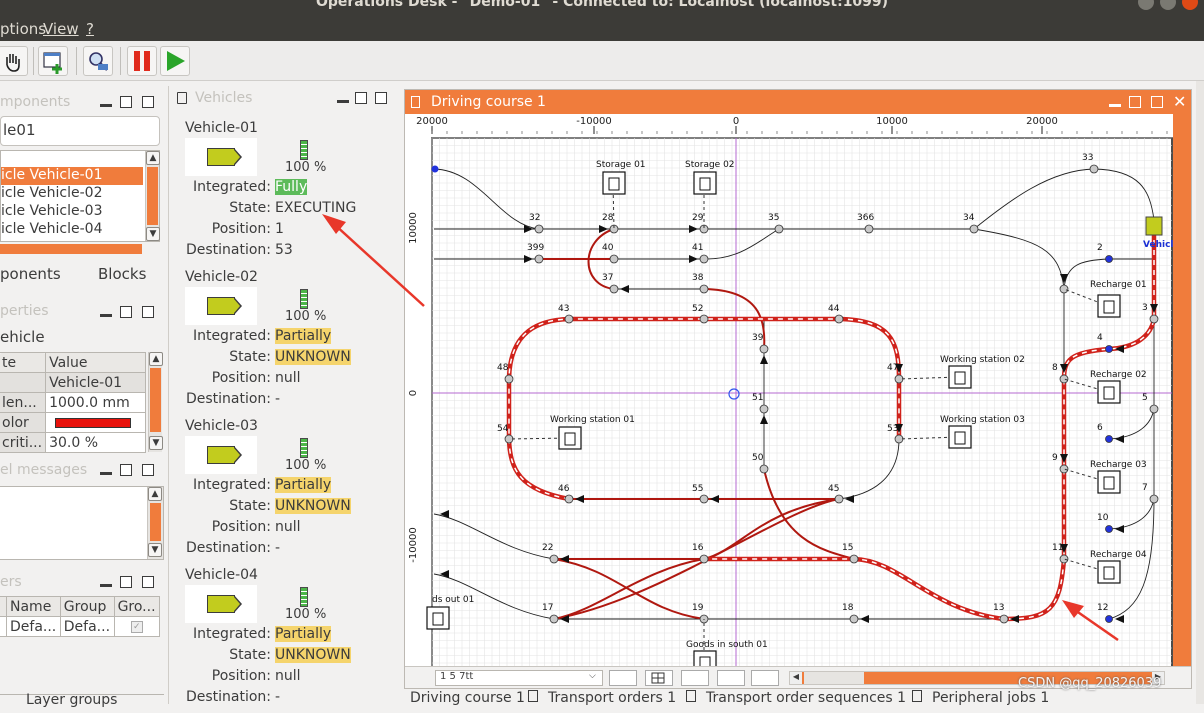 This screenshot has height=713, width=1204. I want to click on menu-view: View, so click(61, 29).